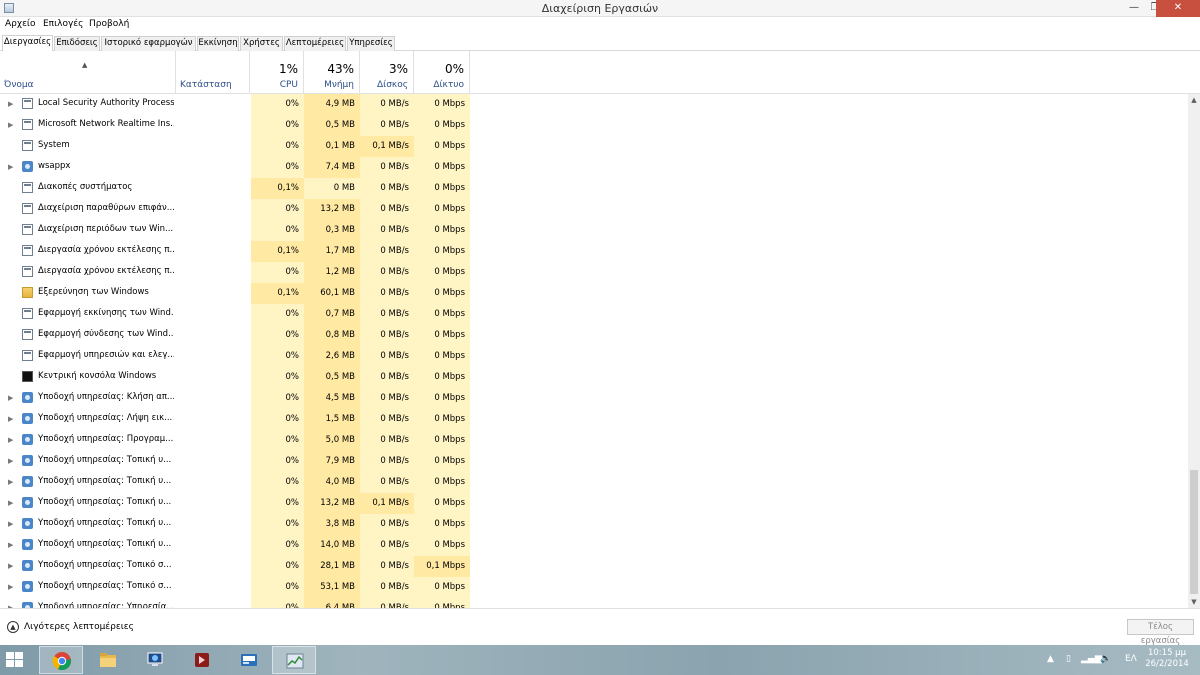  What do you see at coordinates (1167, 659) in the screenshot?
I see `clock: 10:15 μμ 26/2/2014` at bounding box center [1167, 659].